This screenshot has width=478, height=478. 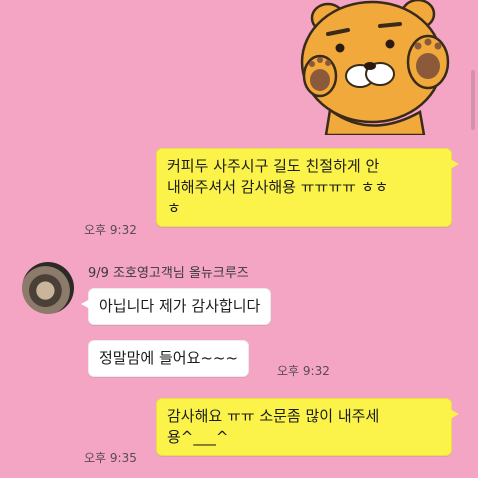 I want to click on other-message-bubble: 정말맘에 들어요~~~, so click(x=169, y=358).